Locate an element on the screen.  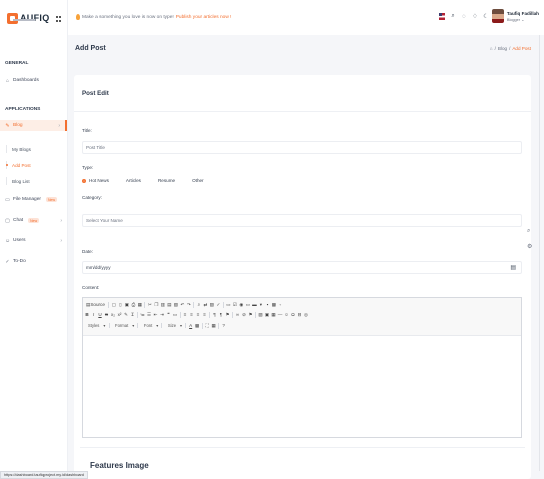
image-button-icon: ▩ is located at coordinates (274, 304).